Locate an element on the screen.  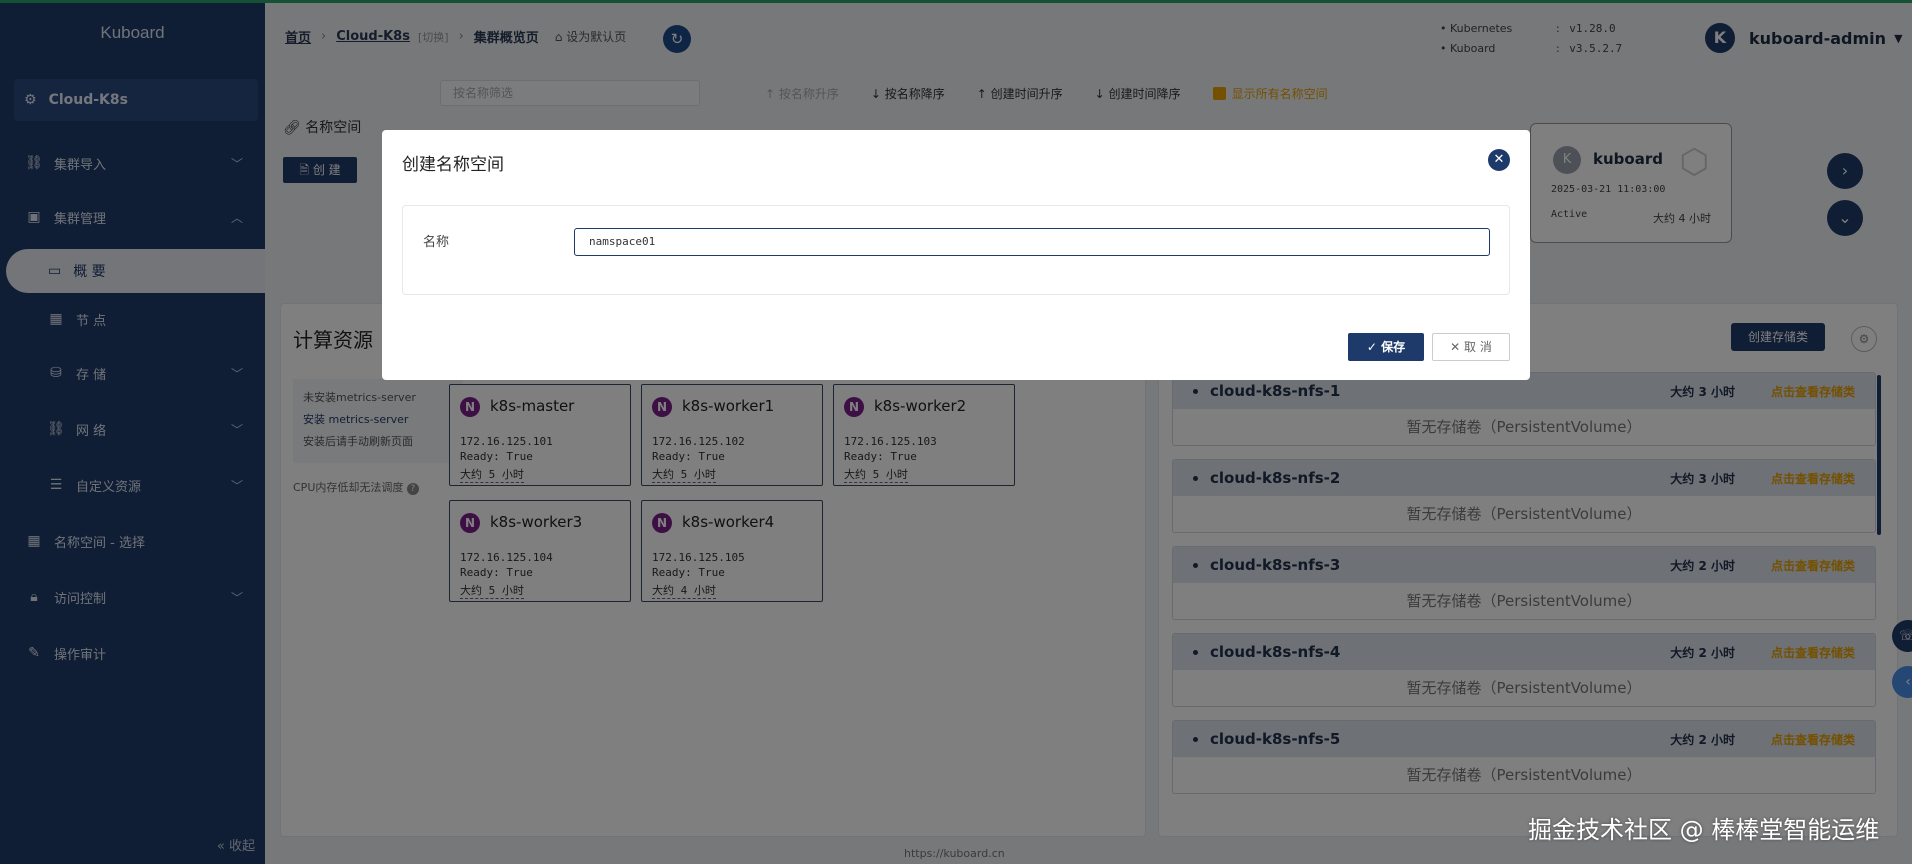
watermark: 掘金技术社区 @ 棒棒堂智能运维 is located at coordinates (1704, 830).